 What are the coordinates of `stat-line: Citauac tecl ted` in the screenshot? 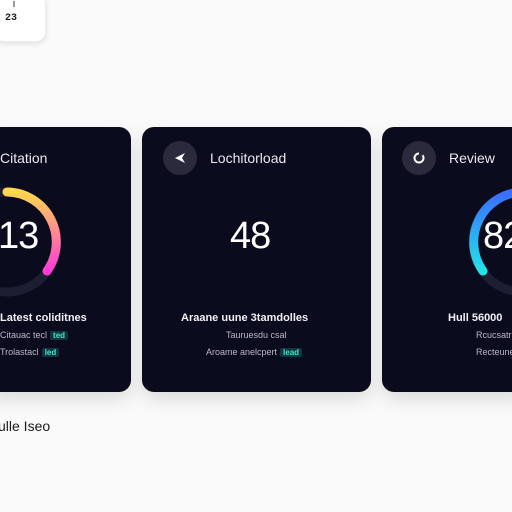 It's located at (34, 335).